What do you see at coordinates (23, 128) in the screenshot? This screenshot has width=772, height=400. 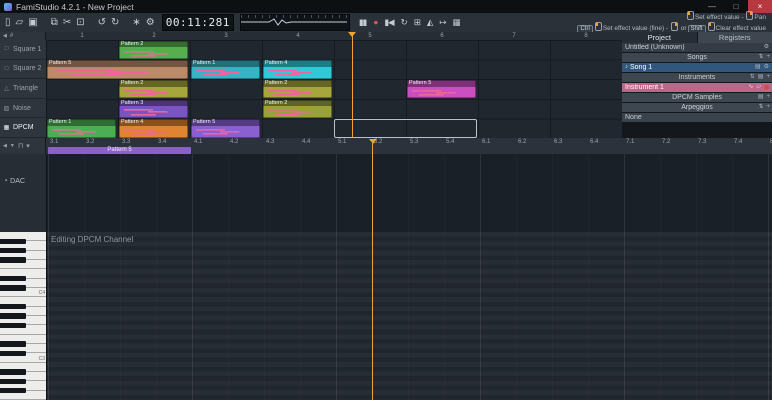 I see `channel-row-dpcm: ▦ DPCM` at bounding box center [23, 128].